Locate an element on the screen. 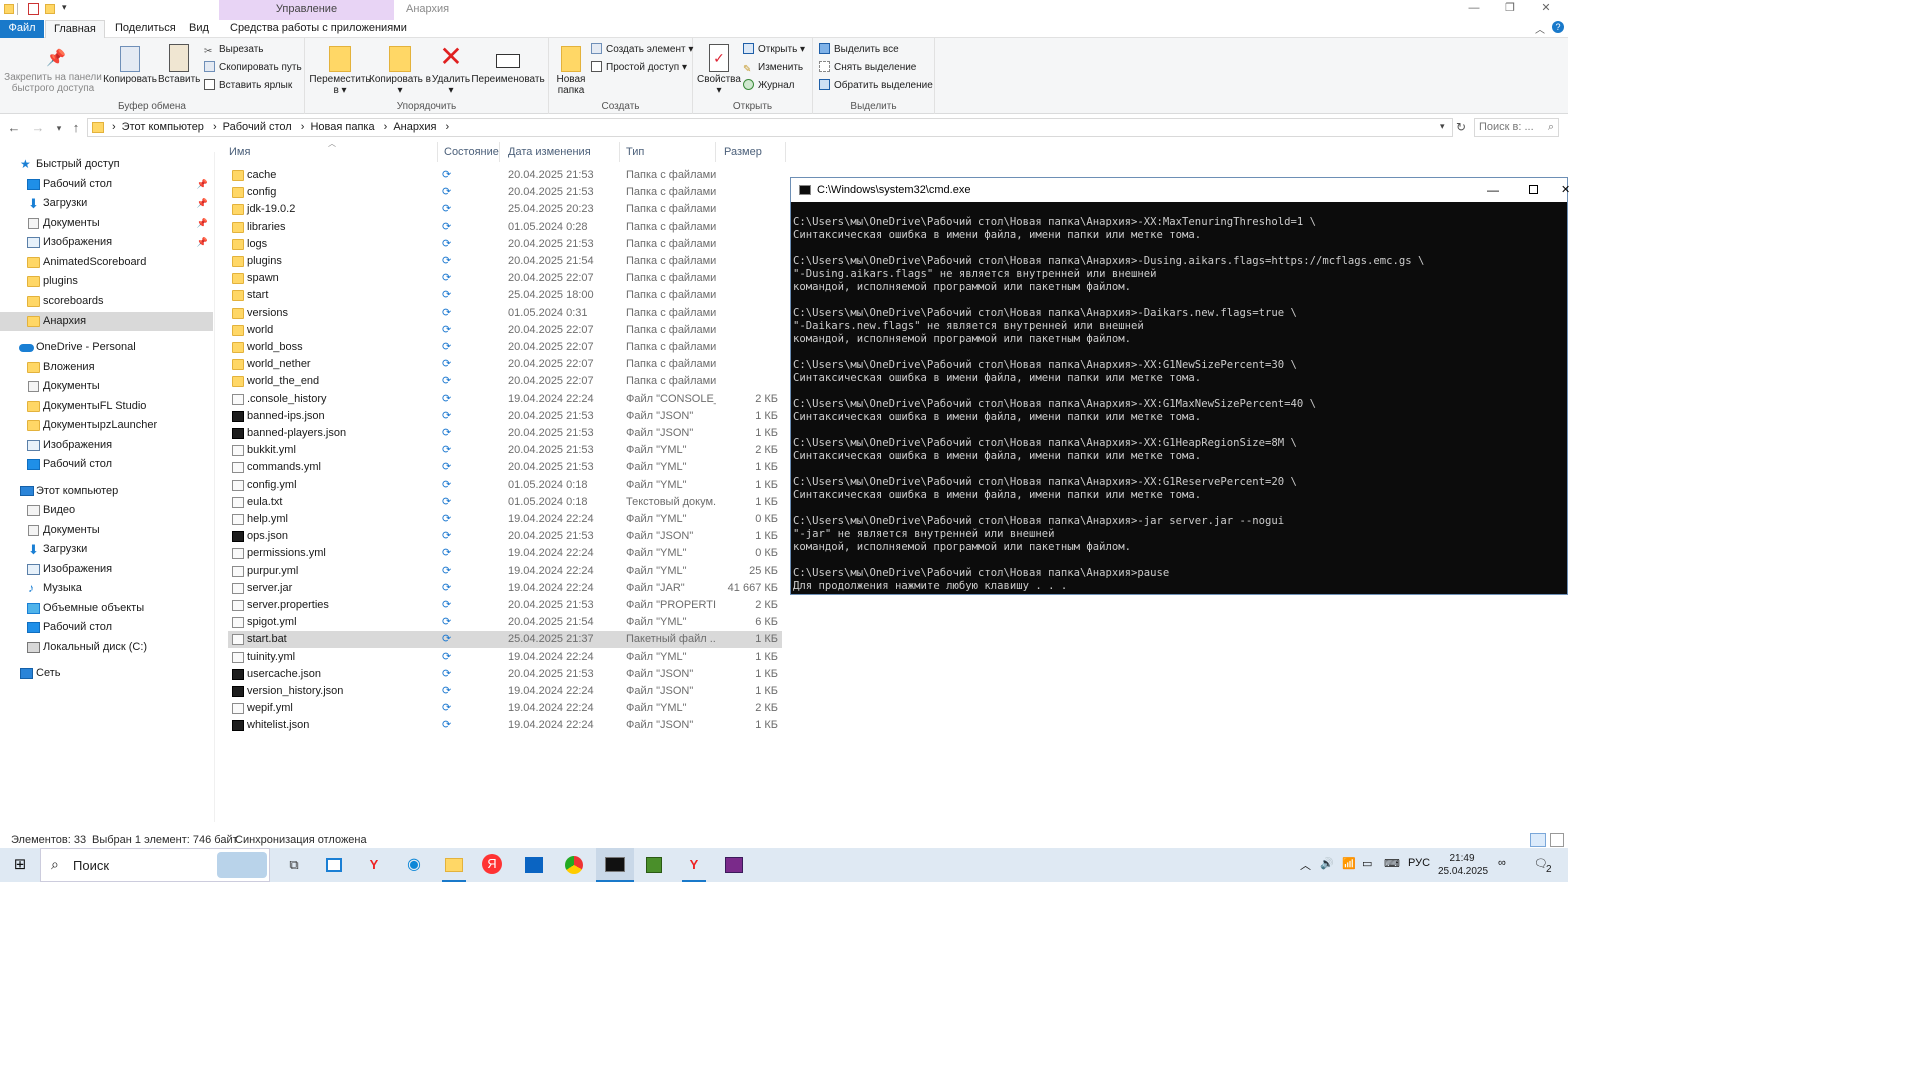  column-size: Размер is located at coordinates (751, 152).